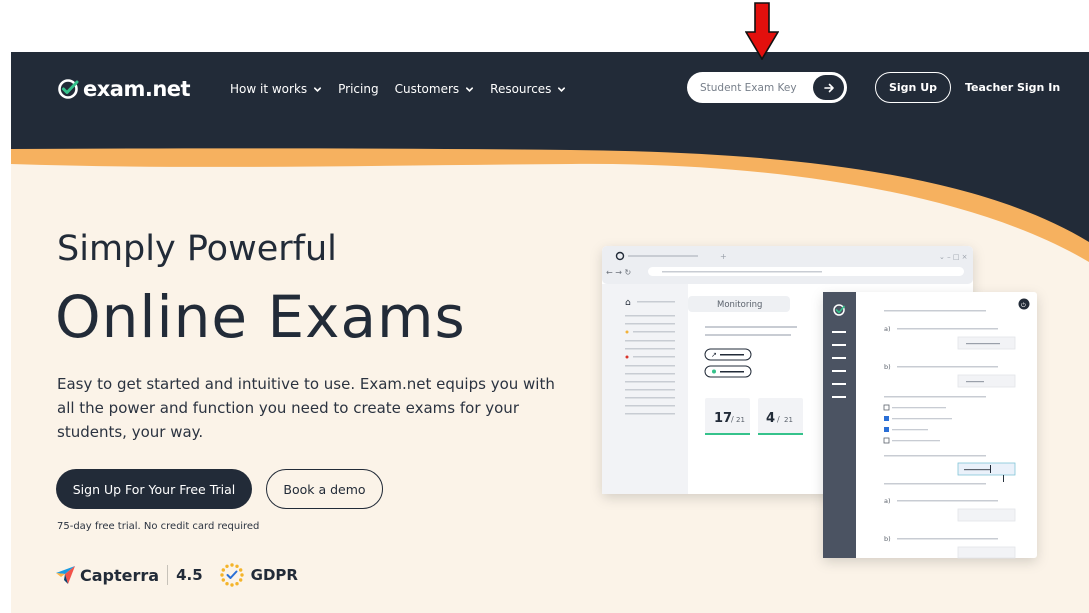 The width and height of the screenshot is (1089, 613). I want to click on stat-2-total: 21, so click(788, 420).